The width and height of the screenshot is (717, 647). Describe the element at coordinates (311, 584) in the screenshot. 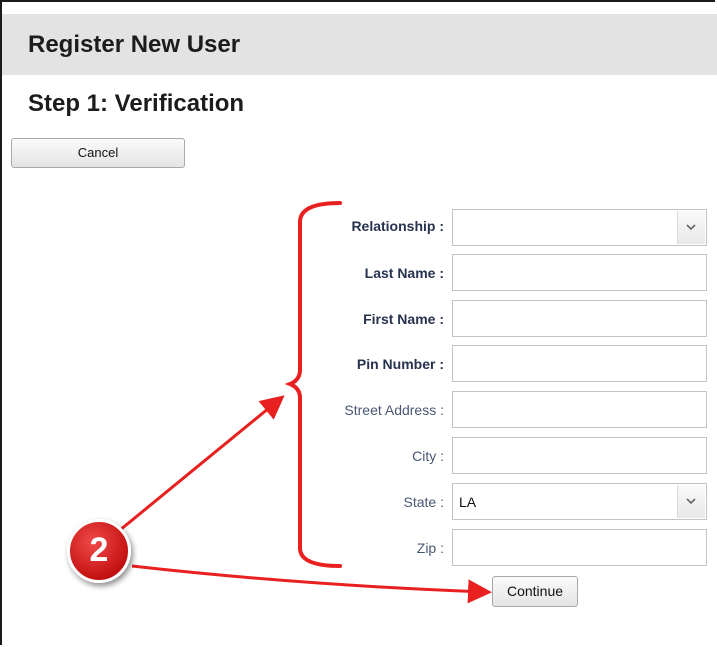

I see `arrow-to-continue` at that location.